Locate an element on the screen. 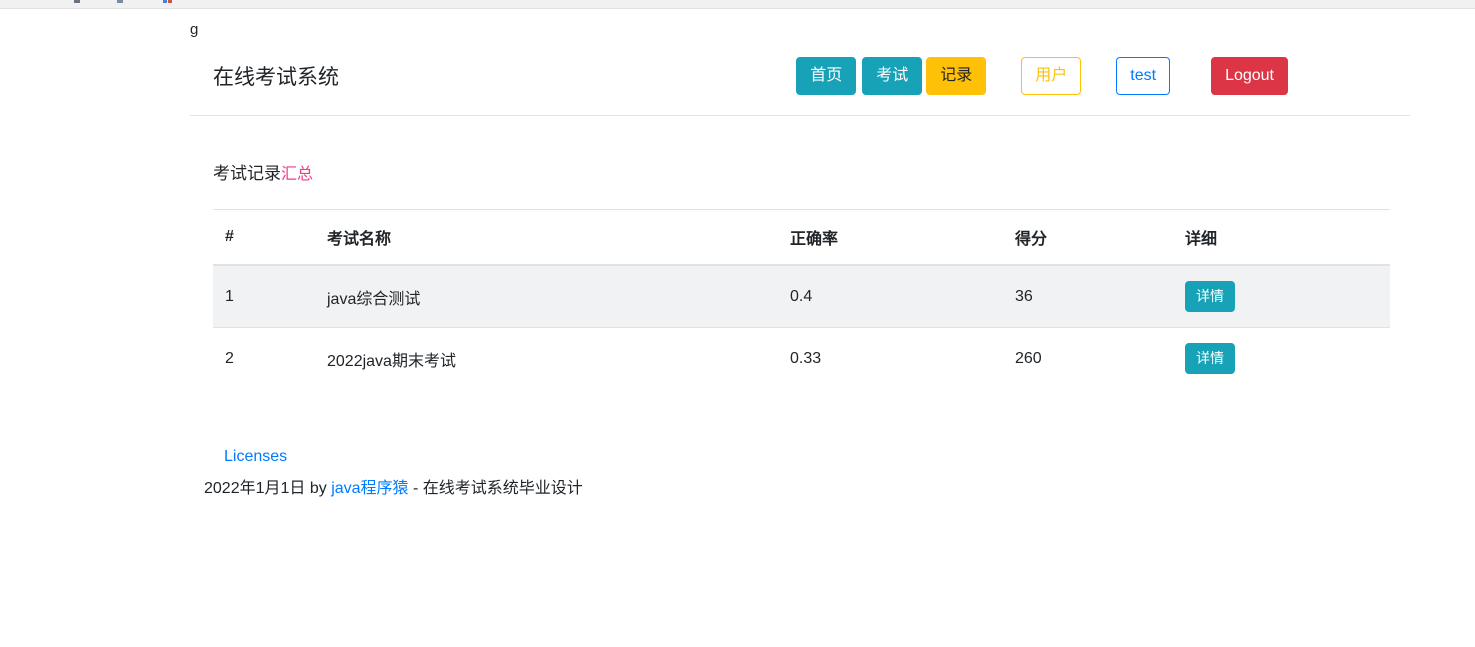  nav-home-button: 首页 is located at coordinates (826, 76).